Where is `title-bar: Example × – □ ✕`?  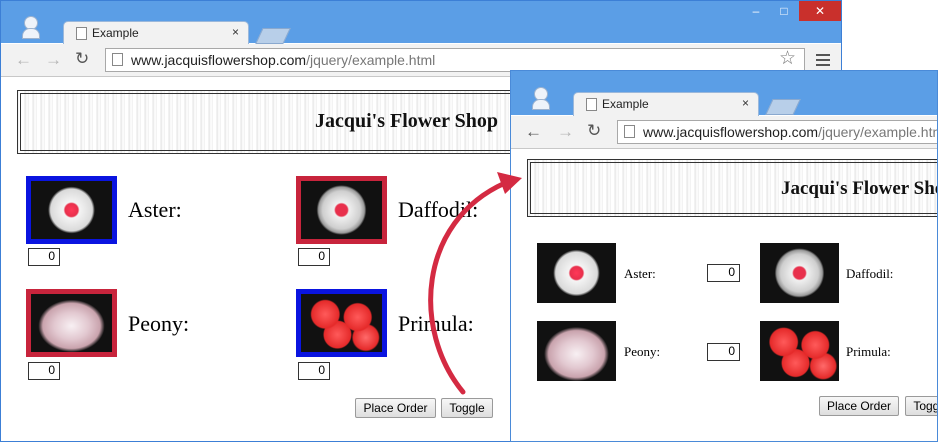 title-bar: Example × – □ ✕ is located at coordinates (421, 22).